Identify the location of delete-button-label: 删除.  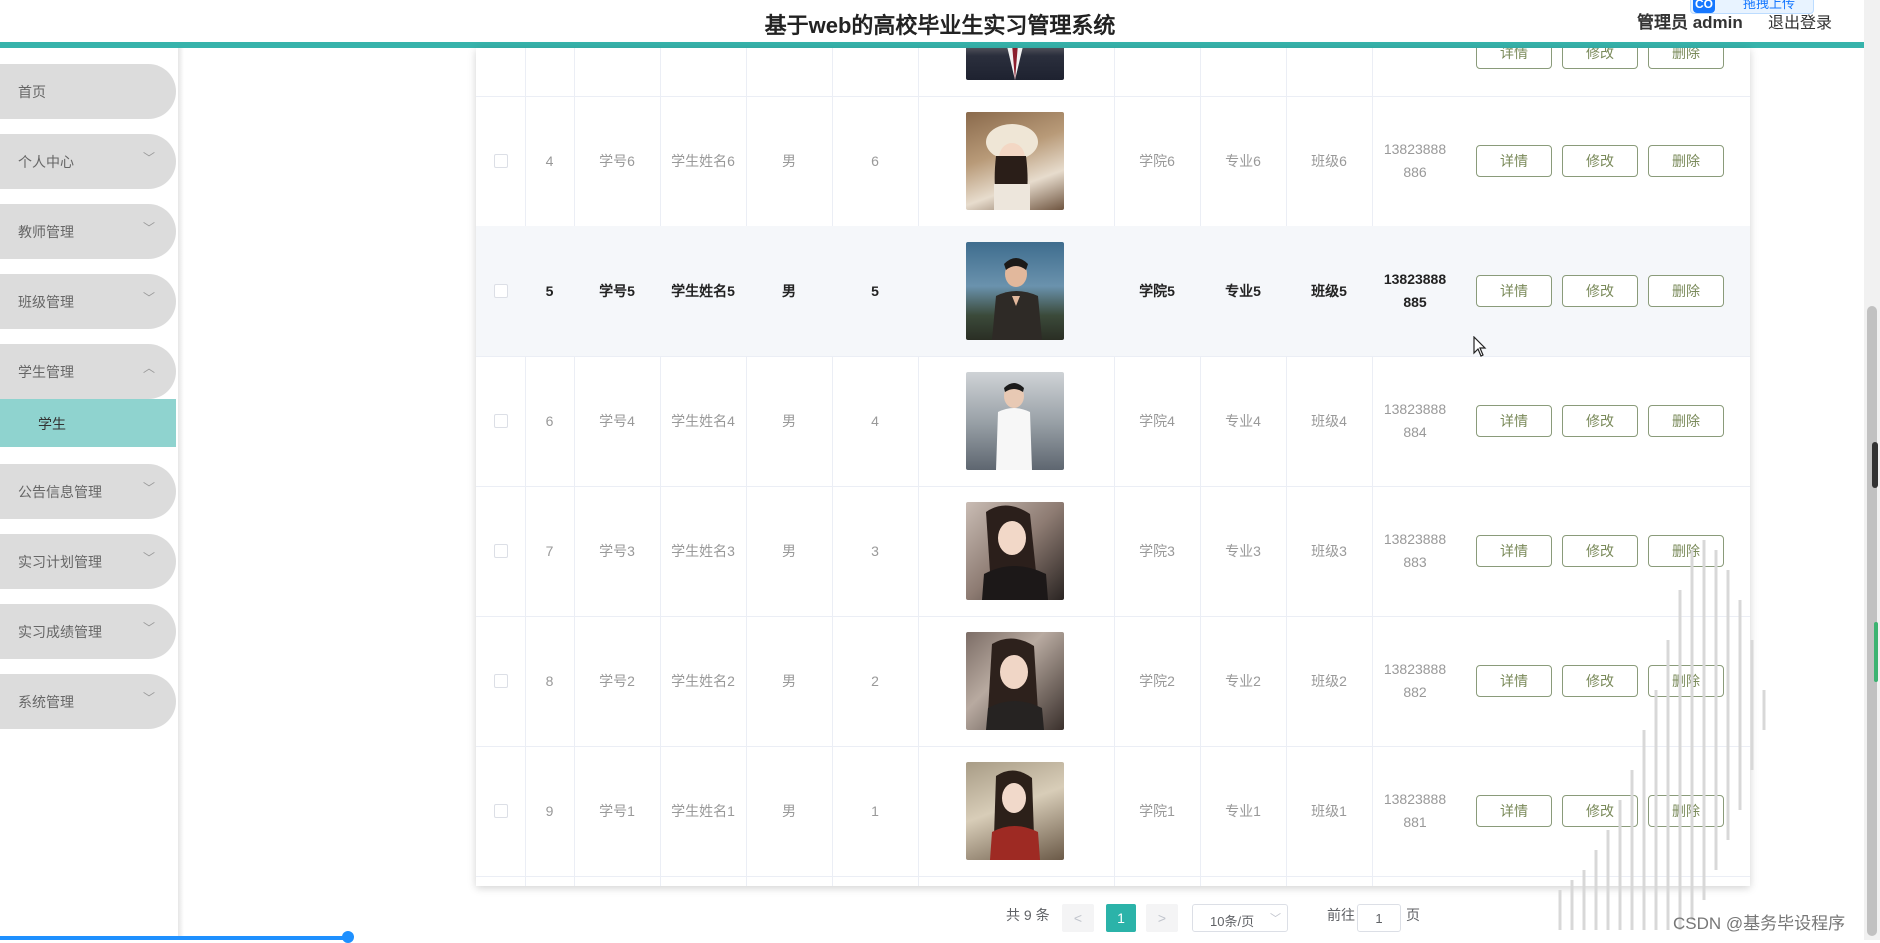
(1686, 54).